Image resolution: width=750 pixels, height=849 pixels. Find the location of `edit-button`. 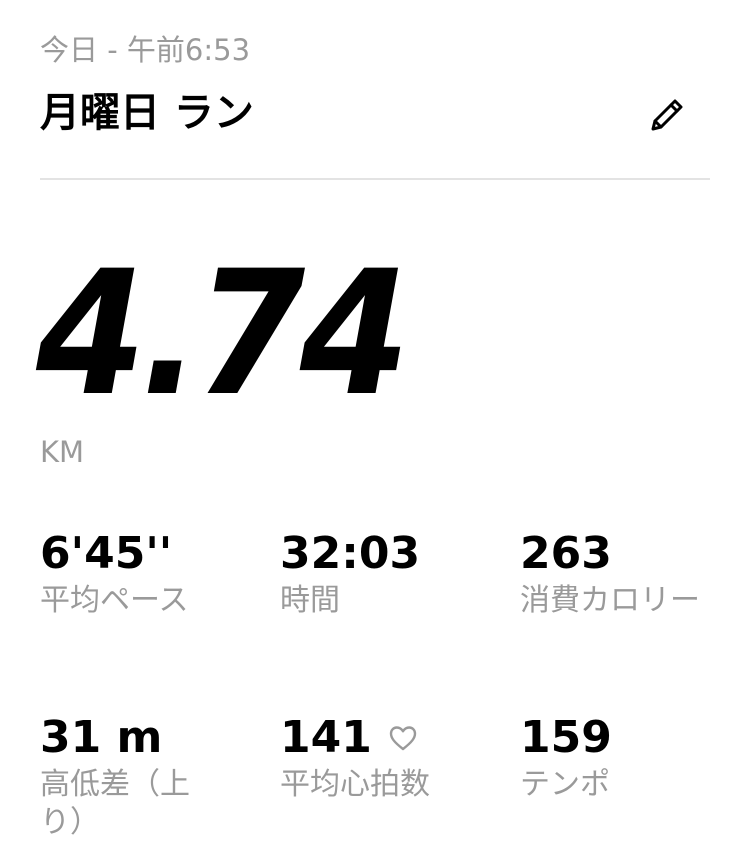

edit-button is located at coordinates (667, 115).